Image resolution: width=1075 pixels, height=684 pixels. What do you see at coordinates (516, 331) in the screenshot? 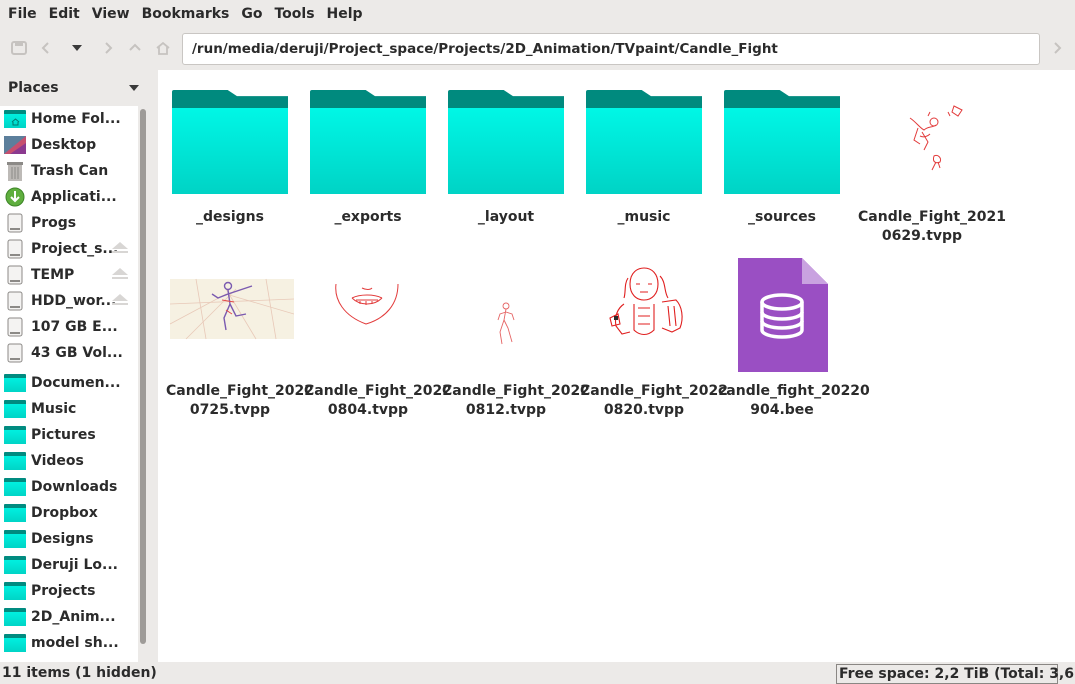
I see `file-item: Candle_Fight_2022 0812.tvpp` at bounding box center [516, 331].